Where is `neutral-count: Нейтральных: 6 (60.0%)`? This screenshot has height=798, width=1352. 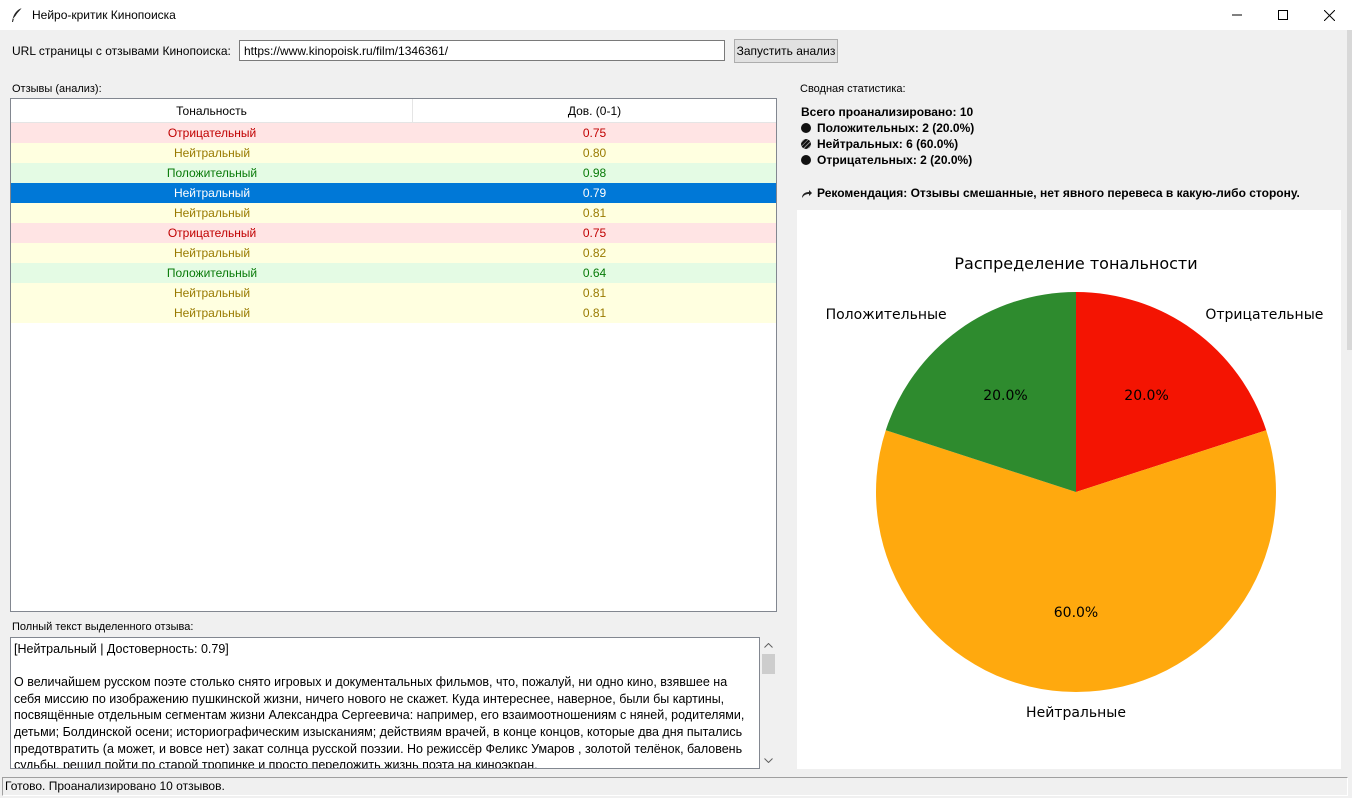
neutral-count: Нейтральных: 6 (60.0%) is located at coordinates (879, 144).